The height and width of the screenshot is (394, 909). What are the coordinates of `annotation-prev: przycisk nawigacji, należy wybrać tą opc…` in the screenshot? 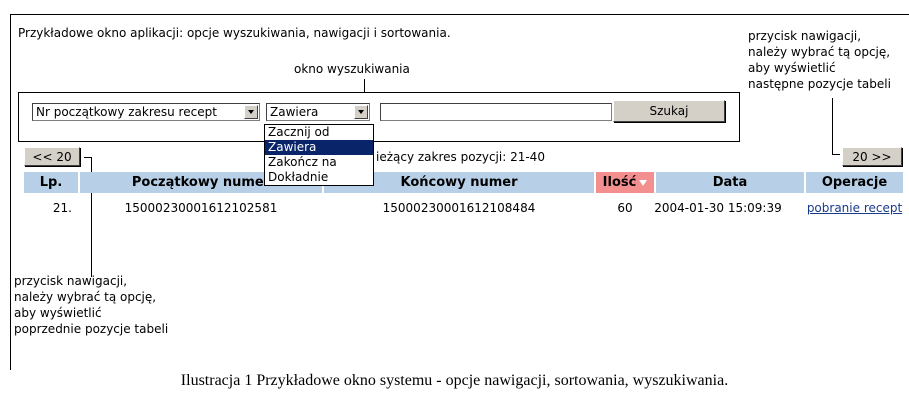 It's located at (91, 305).